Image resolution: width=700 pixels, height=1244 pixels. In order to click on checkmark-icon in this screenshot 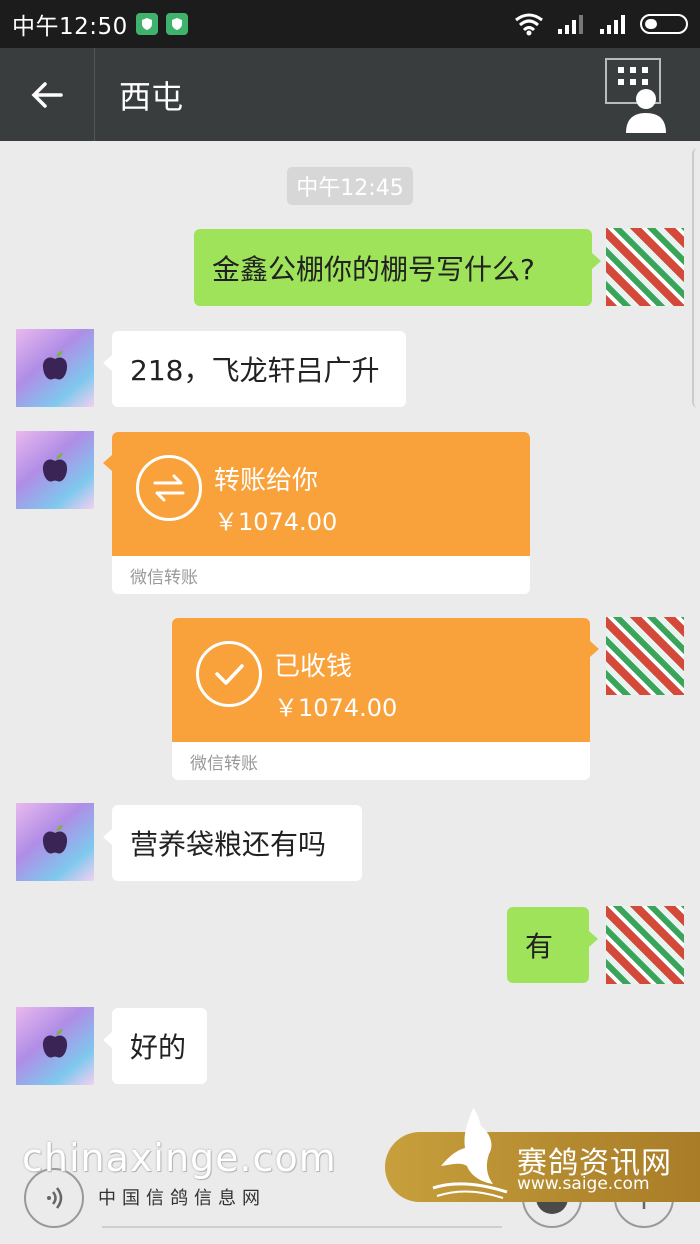, I will do `click(229, 674)`.